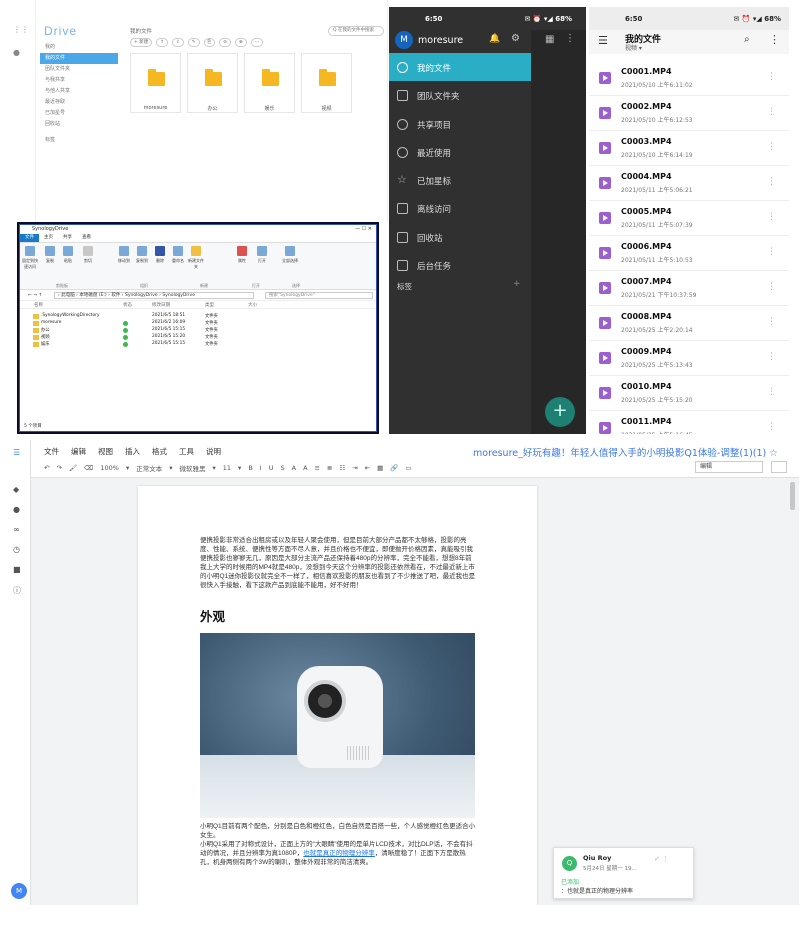  What do you see at coordinates (689, 358) in the screenshot?
I see `list-item: C0009.MP4 2021/05/25 上午5:13:43 ⋮` at bounding box center [689, 358].